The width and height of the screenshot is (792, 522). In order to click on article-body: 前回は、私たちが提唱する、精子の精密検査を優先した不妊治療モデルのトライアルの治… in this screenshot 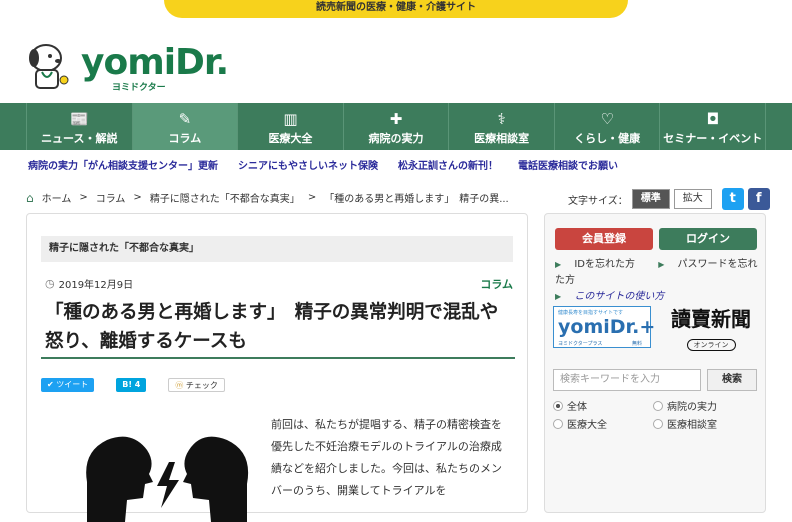, I will do `click(386, 457)`.